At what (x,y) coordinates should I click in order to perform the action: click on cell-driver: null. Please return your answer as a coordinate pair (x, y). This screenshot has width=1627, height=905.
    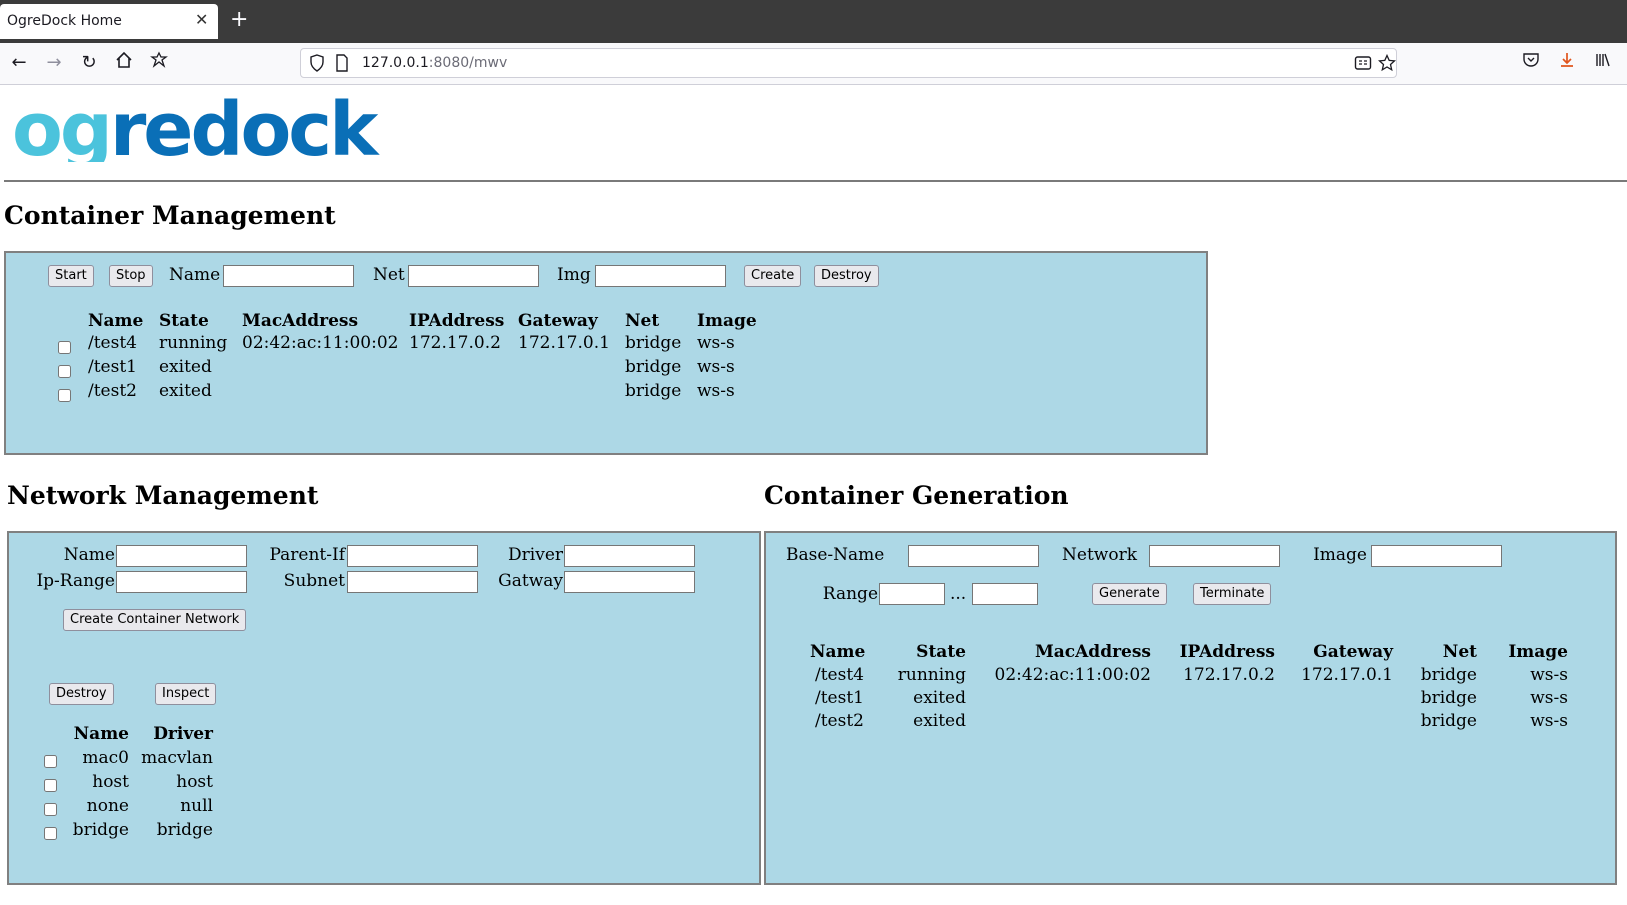
    Looking at the image, I should click on (196, 806).